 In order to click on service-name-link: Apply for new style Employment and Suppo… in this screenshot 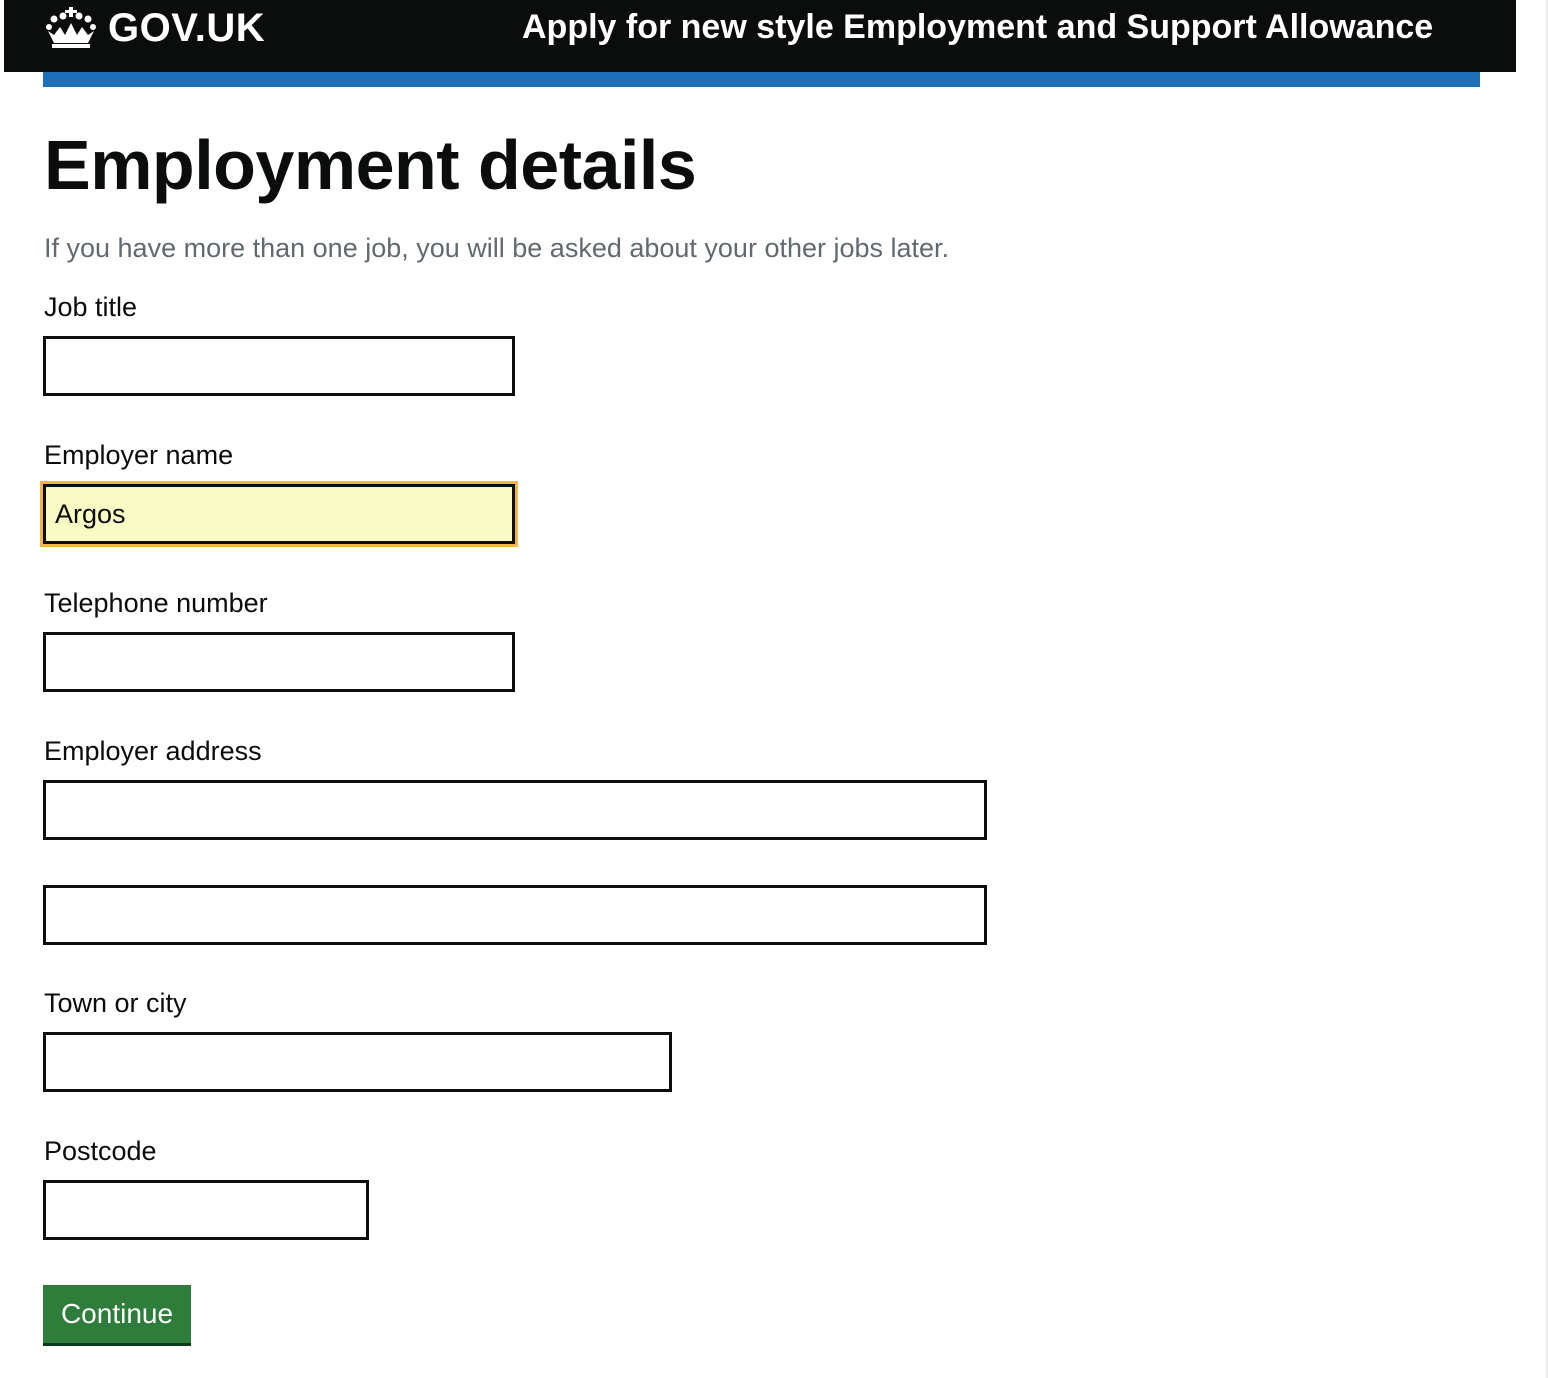, I will do `click(977, 27)`.